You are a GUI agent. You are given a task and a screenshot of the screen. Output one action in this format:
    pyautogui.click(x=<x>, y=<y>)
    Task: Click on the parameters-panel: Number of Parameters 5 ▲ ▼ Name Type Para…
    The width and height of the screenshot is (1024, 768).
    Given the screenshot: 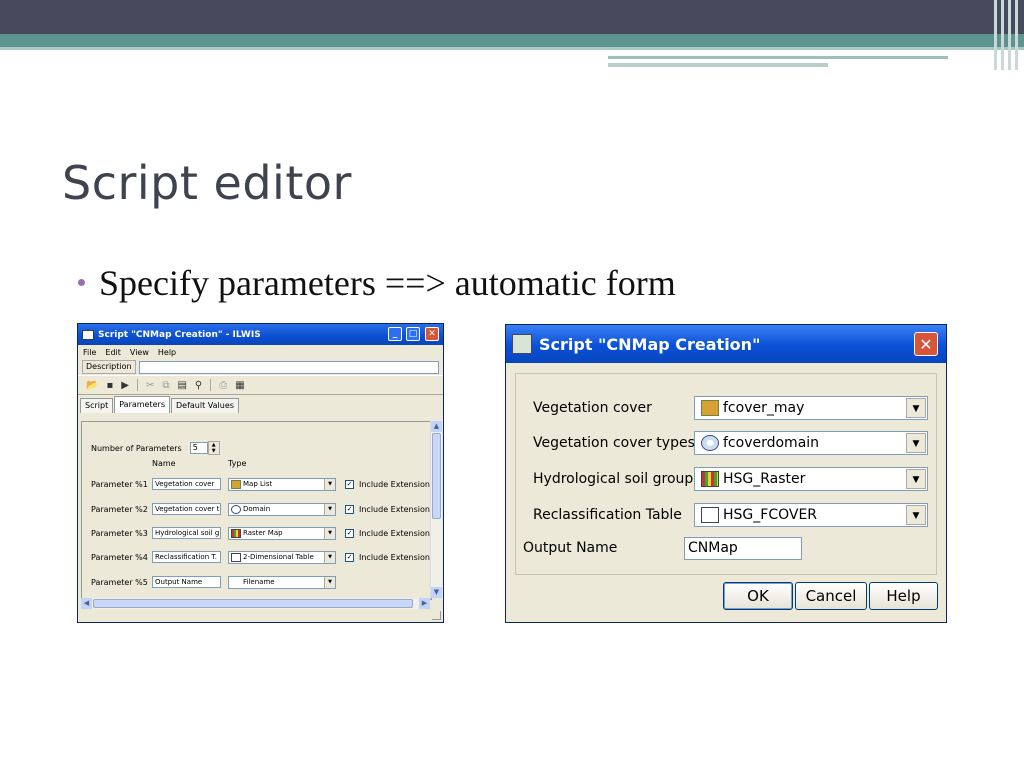 What is the action you would take?
    pyautogui.click(x=256, y=510)
    